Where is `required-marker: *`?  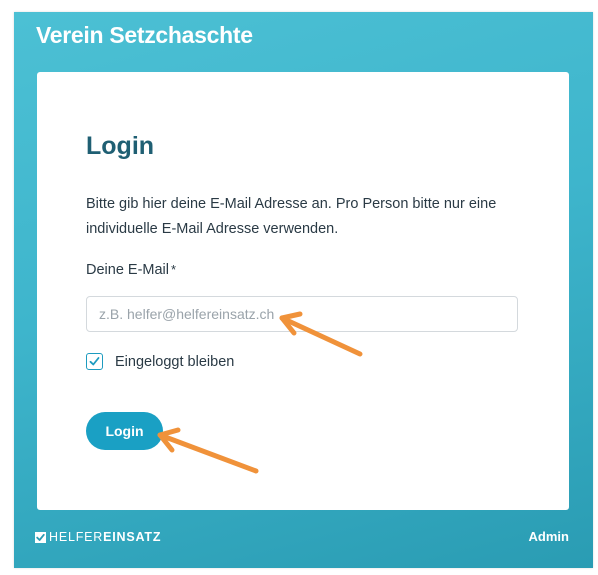 required-marker: * is located at coordinates (174, 269).